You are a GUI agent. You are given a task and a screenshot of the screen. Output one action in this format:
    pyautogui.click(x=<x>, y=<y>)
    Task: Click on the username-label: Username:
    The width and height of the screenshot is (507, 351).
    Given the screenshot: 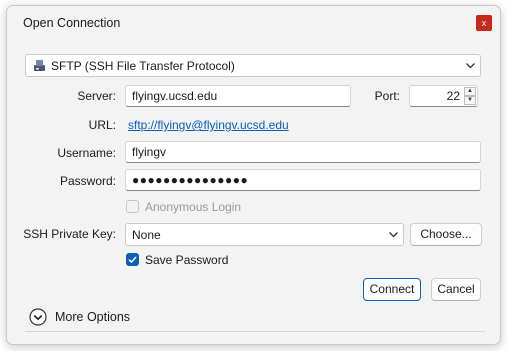 What is the action you would take?
    pyautogui.click(x=86, y=153)
    